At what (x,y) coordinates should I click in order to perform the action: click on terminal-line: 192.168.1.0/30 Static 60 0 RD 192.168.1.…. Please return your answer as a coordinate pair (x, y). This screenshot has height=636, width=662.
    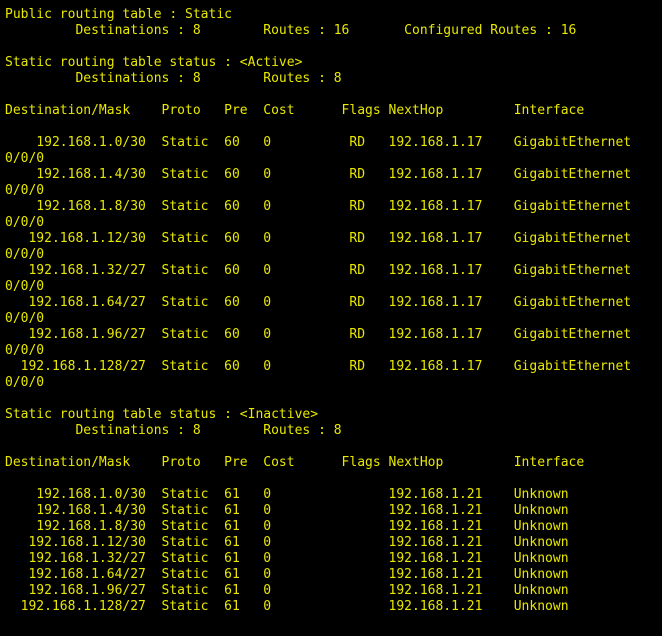
    Looking at the image, I should click on (318, 142).